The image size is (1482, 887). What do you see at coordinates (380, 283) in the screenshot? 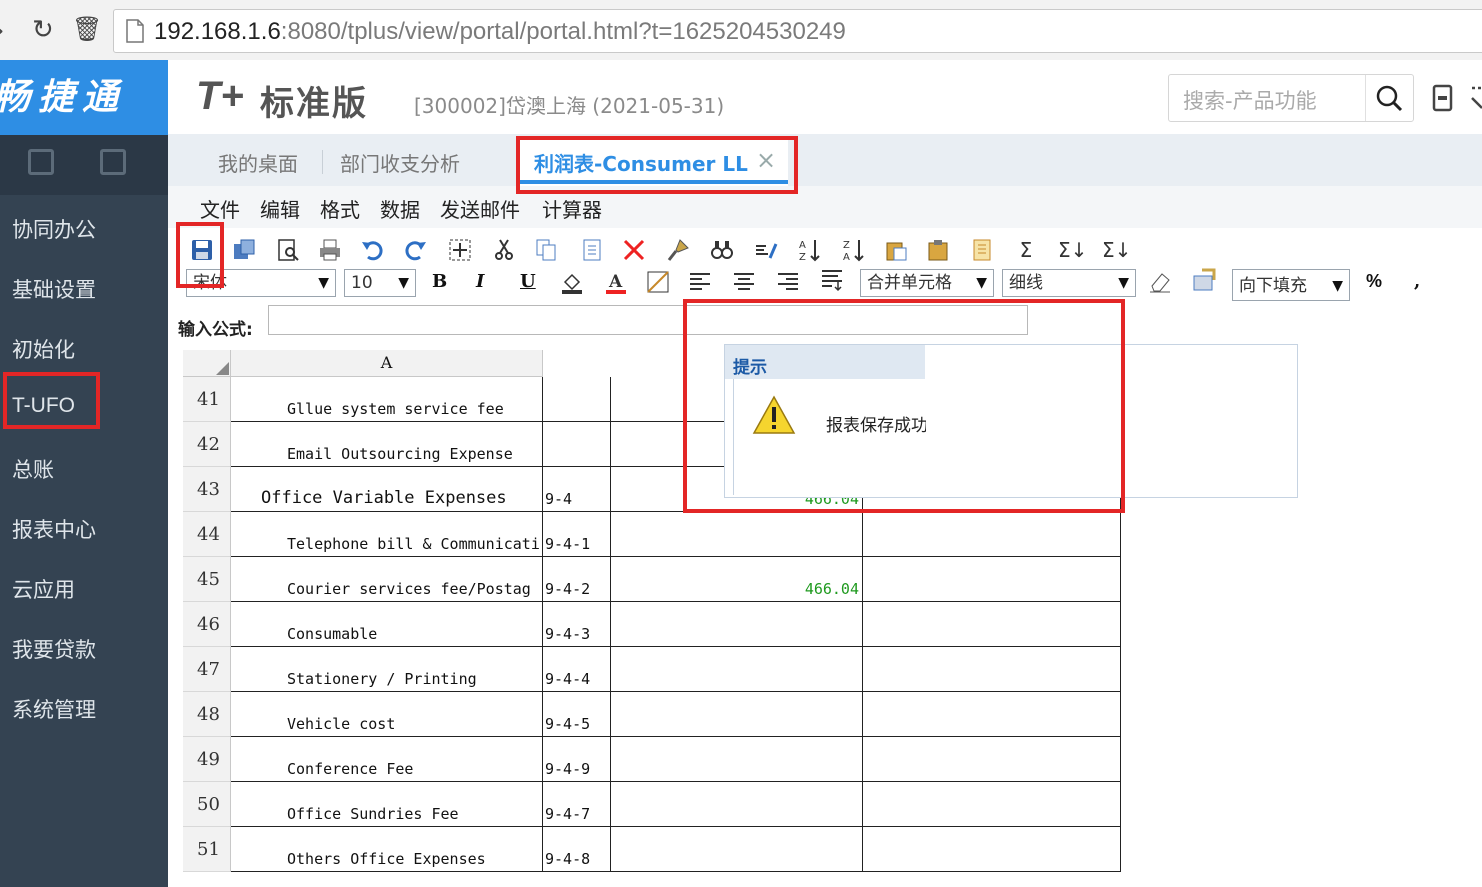
I see `font-size-select: 10 ▼` at bounding box center [380, 283].